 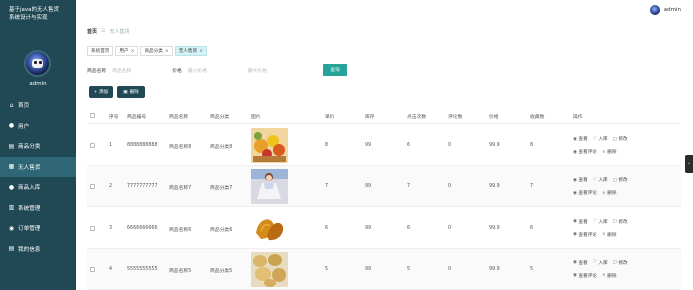 I want to click on table-cell-clicks: 6, so click(x=409, y=228).